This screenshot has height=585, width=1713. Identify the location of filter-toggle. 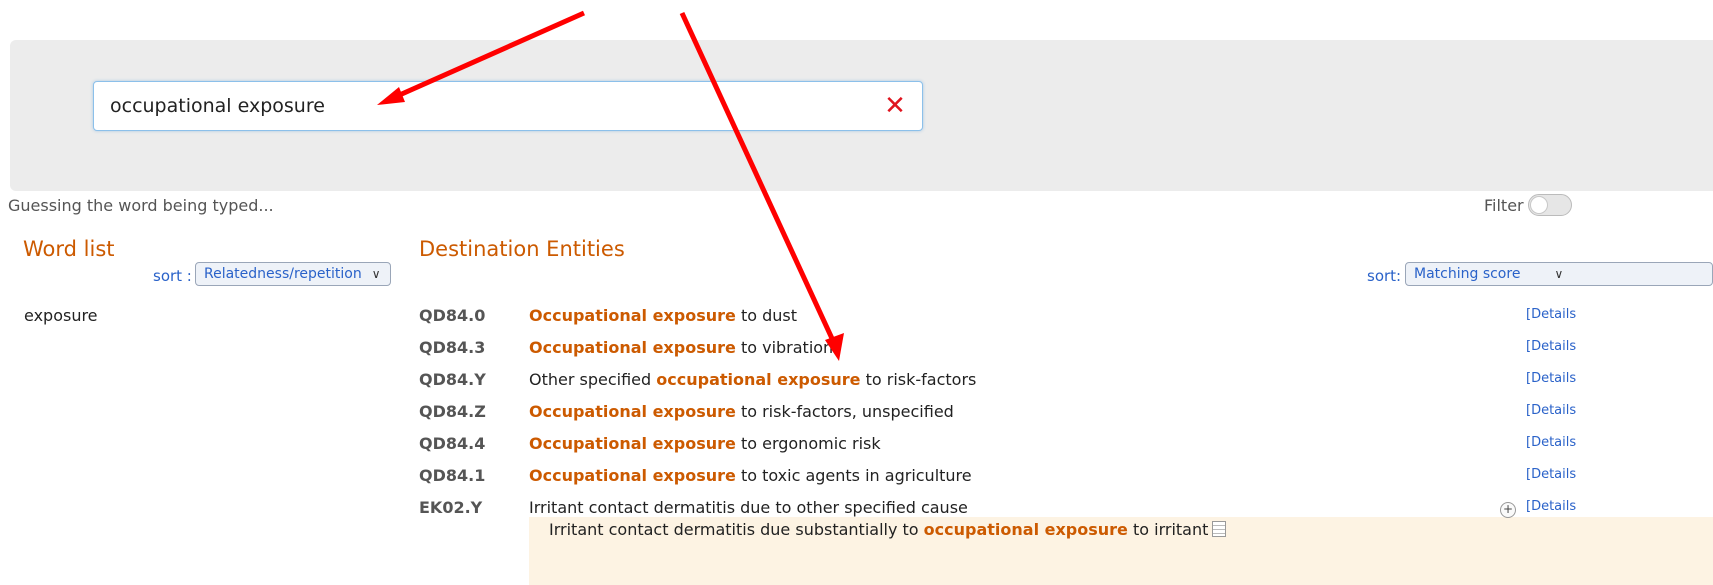
(1550, 205).